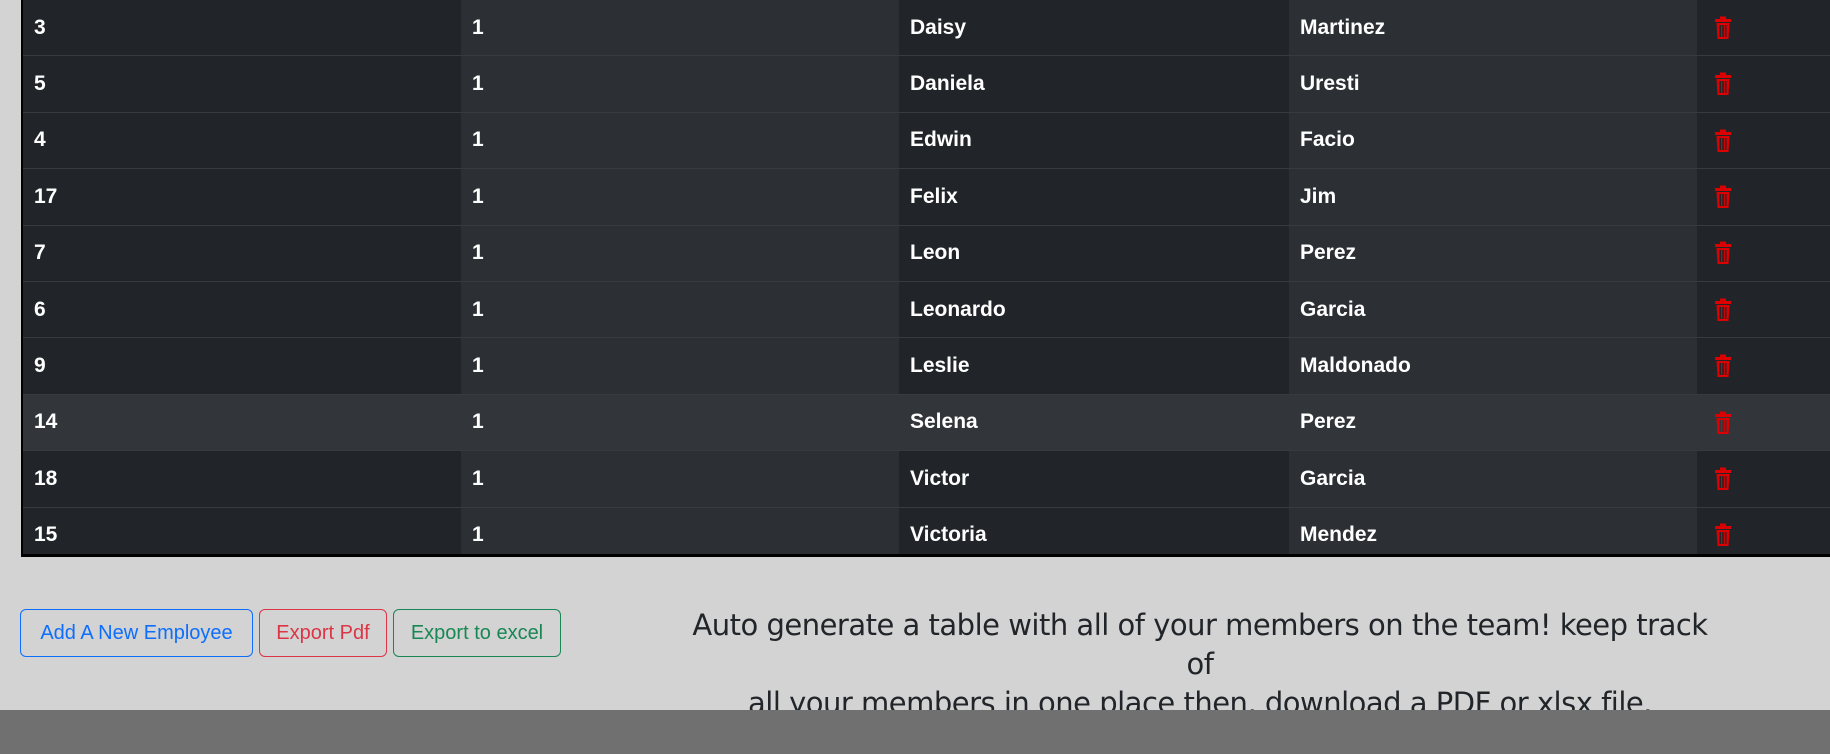 The width and height of the screenshot is (1830, 754). Describe the element at coordinates (242, 479) in the screenshot. I see `employee-id: 18` at that location.